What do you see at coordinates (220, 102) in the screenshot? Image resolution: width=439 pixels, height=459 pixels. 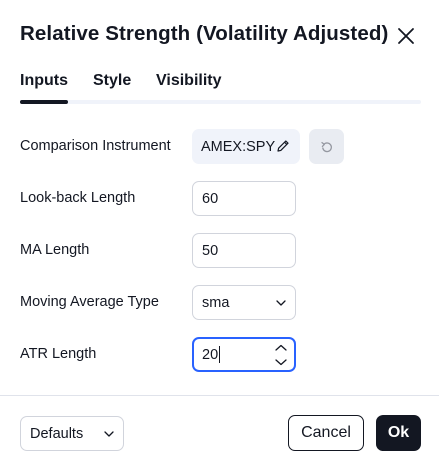 I see `tab-bar-divider` at bounding box center [220, 102].